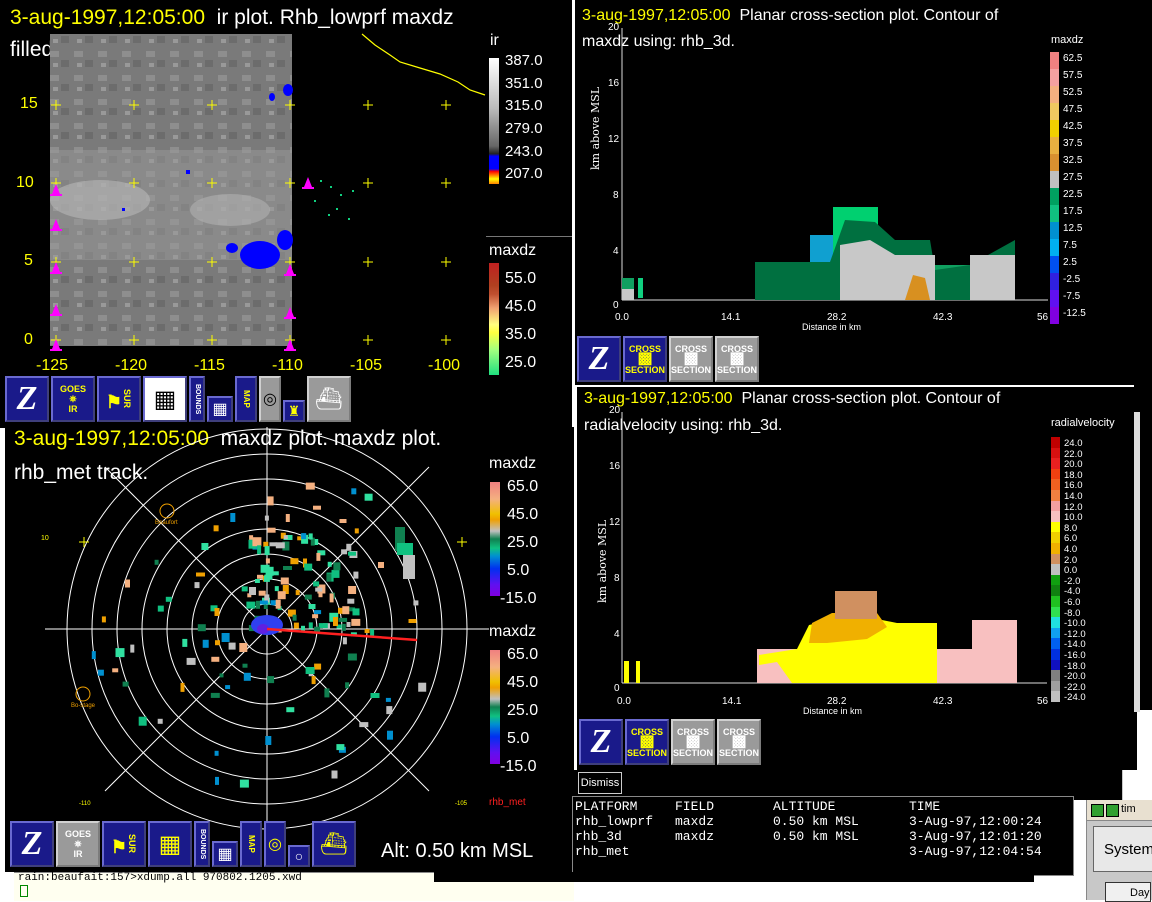 This screenshot has height=902, width=1152. What do you see at coordinates (521, 334) in the screenshot?
I see `ir-maxdz-legend-2: 35.0` at bounding box center [521, 334].